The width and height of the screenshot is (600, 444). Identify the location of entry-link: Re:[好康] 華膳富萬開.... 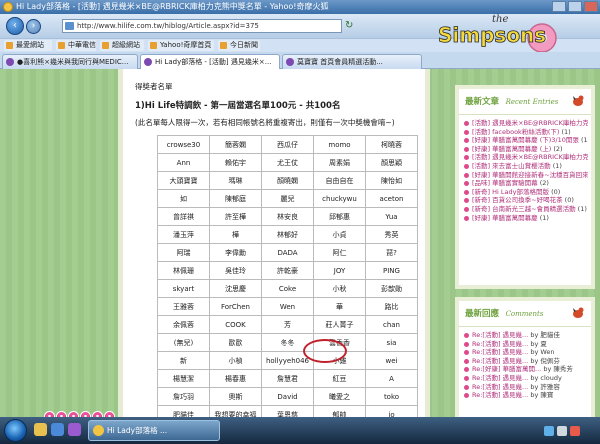
(506, 369).